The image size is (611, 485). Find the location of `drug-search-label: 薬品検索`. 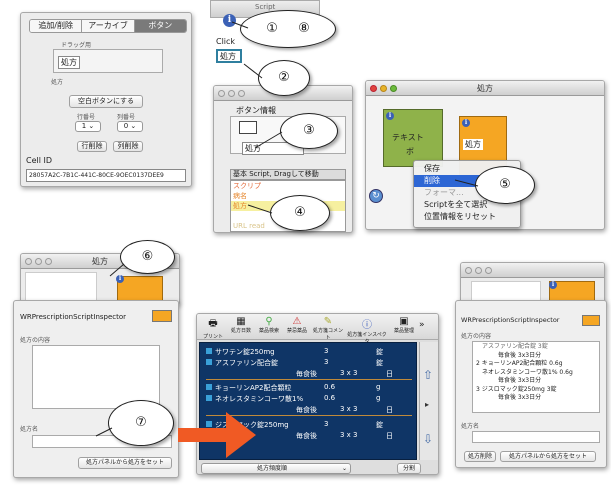

drug-search-label: 薬品検索 is located at coordinates (268, 331).